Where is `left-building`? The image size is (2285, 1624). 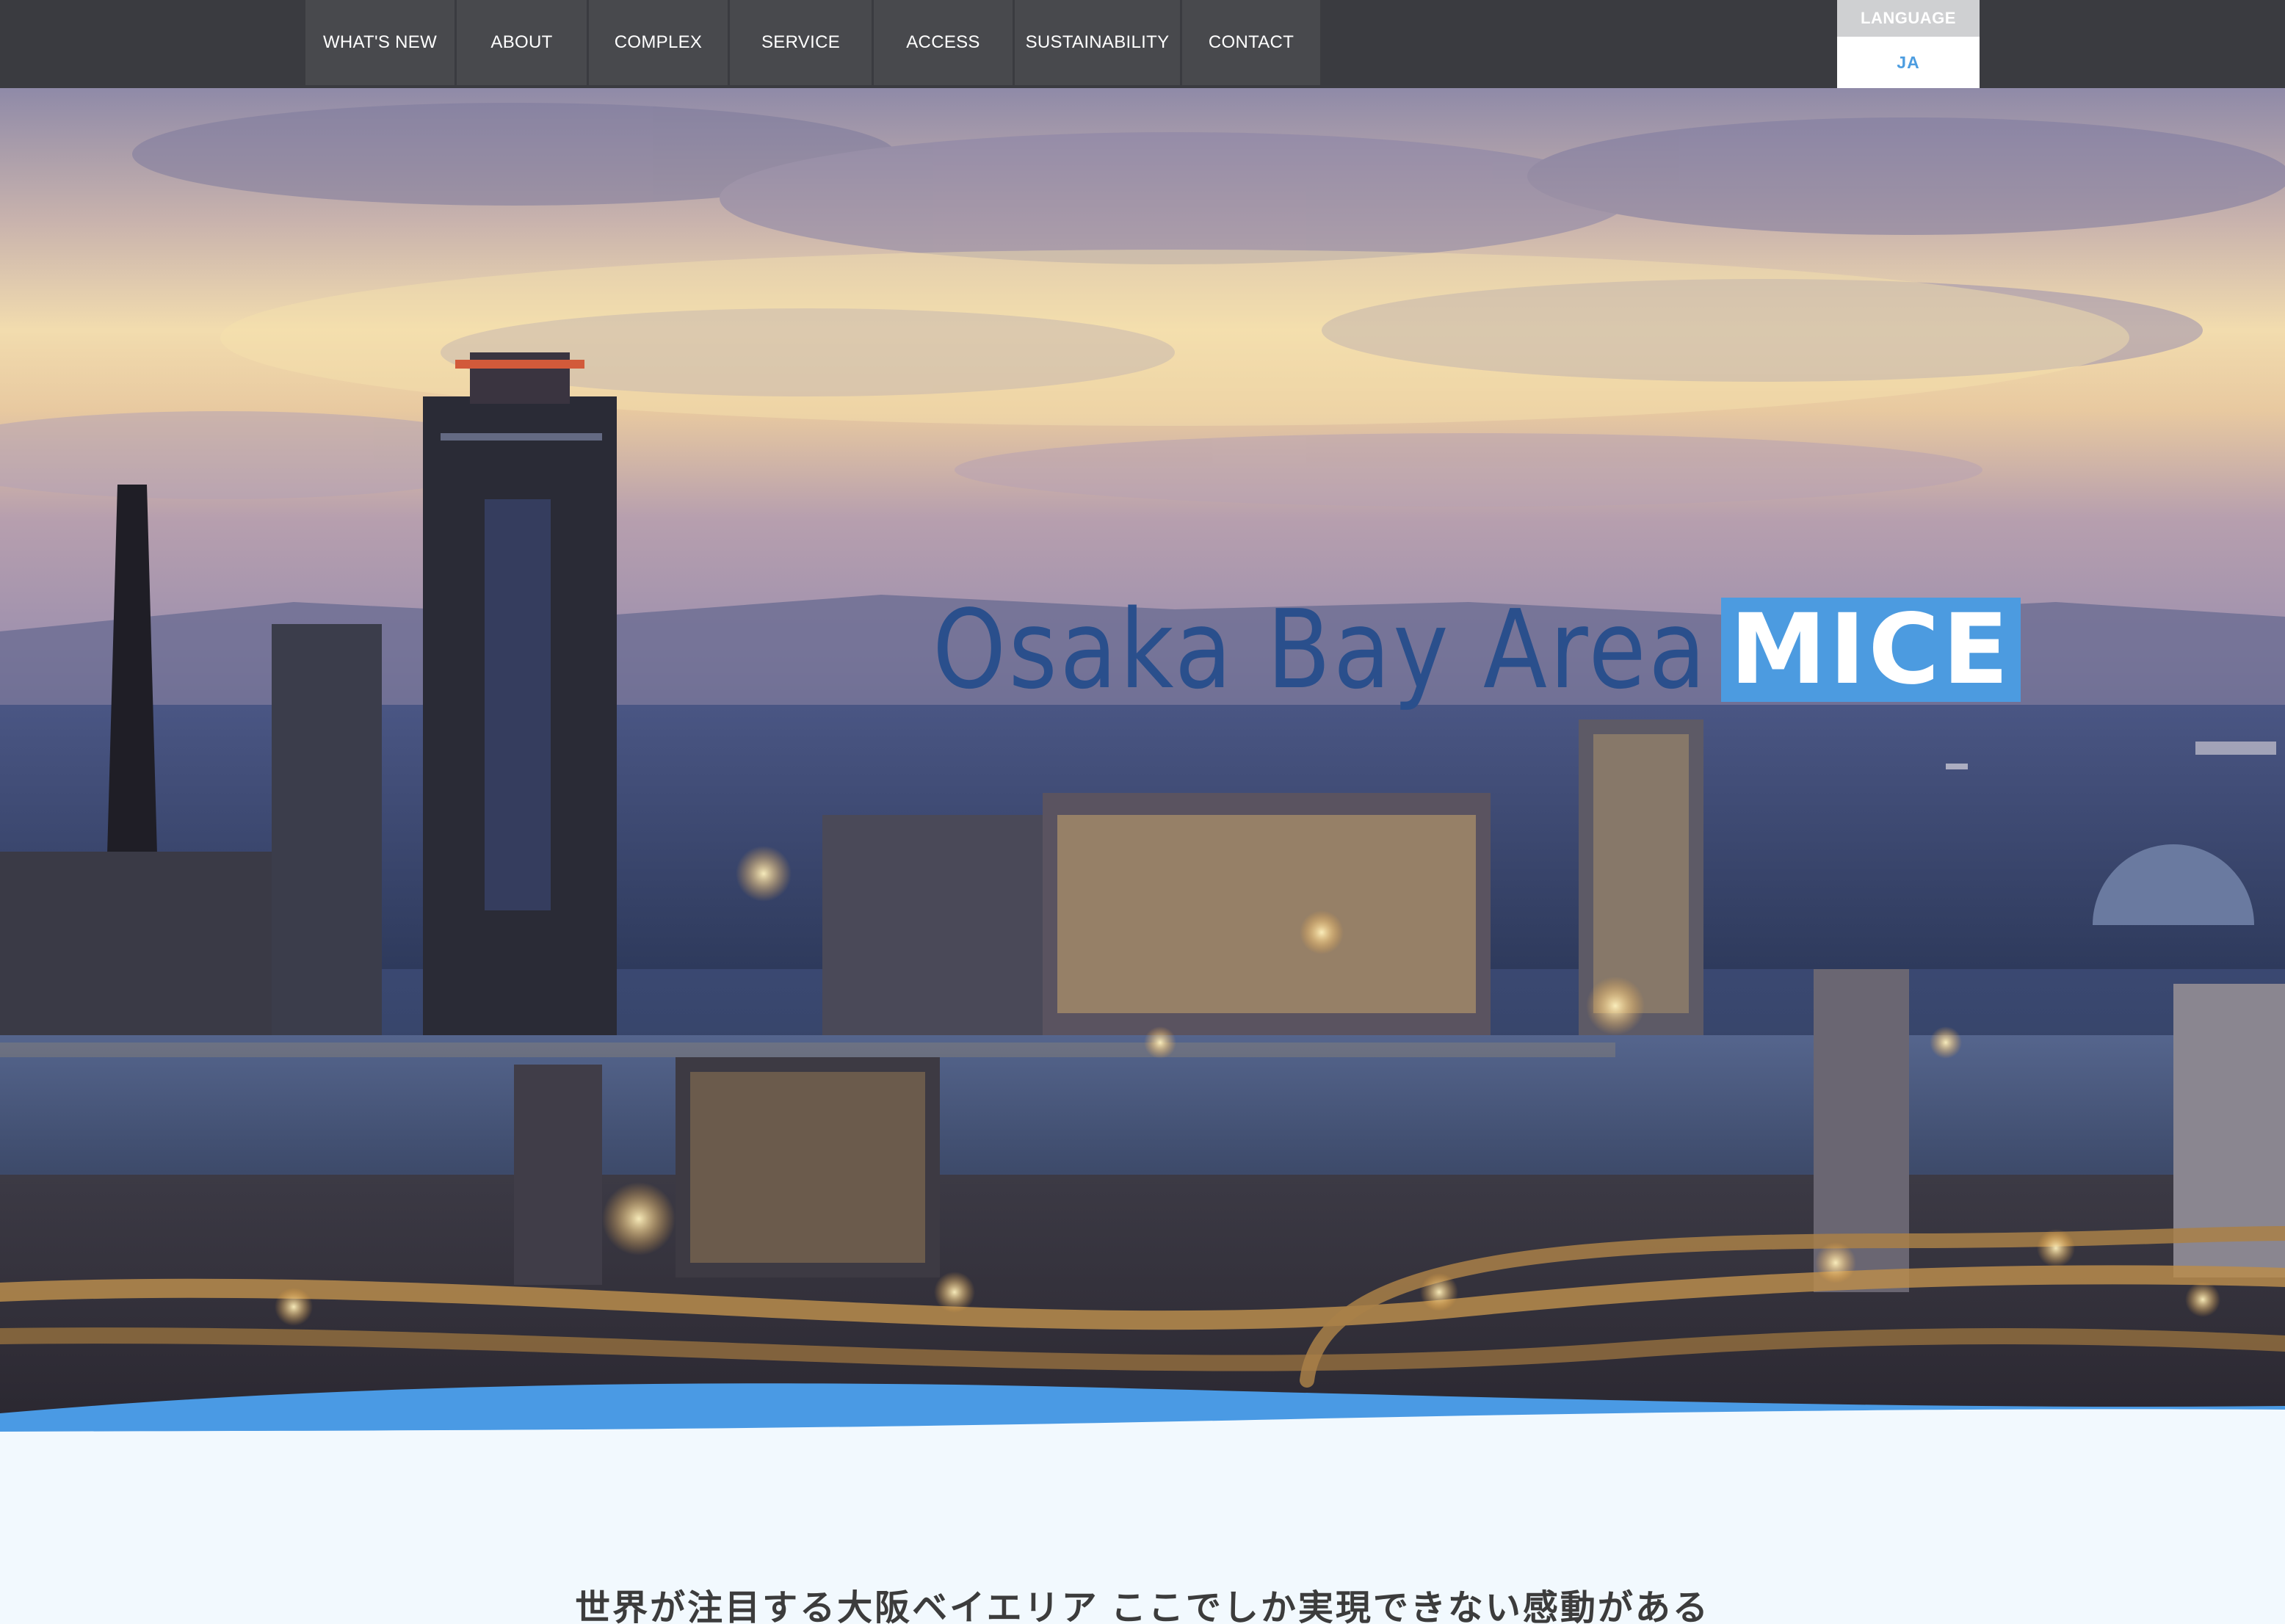
left-building is located at coordinates (327, 840).